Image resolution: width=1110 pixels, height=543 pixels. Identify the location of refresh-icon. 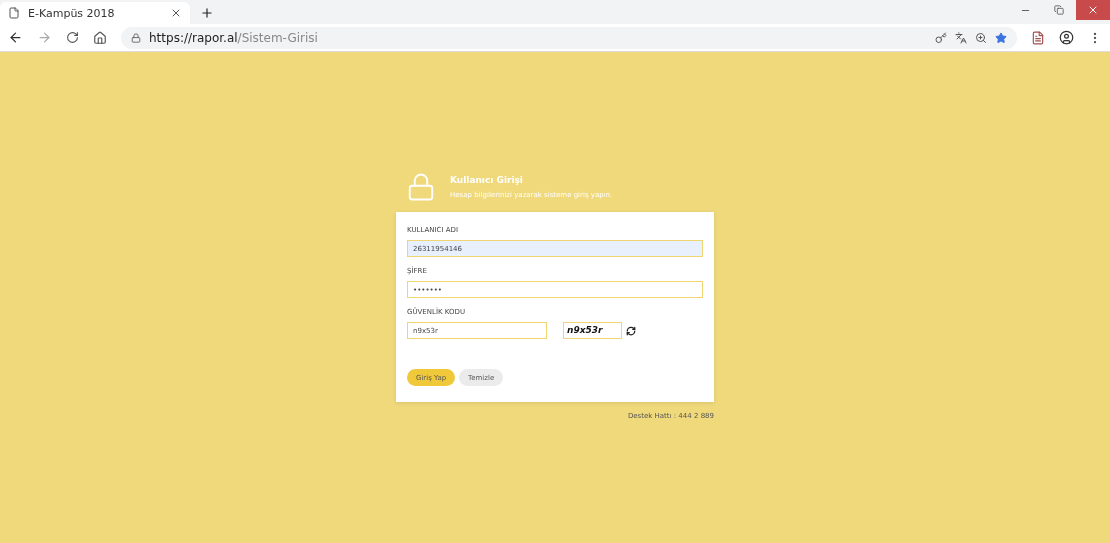
(631, 330).